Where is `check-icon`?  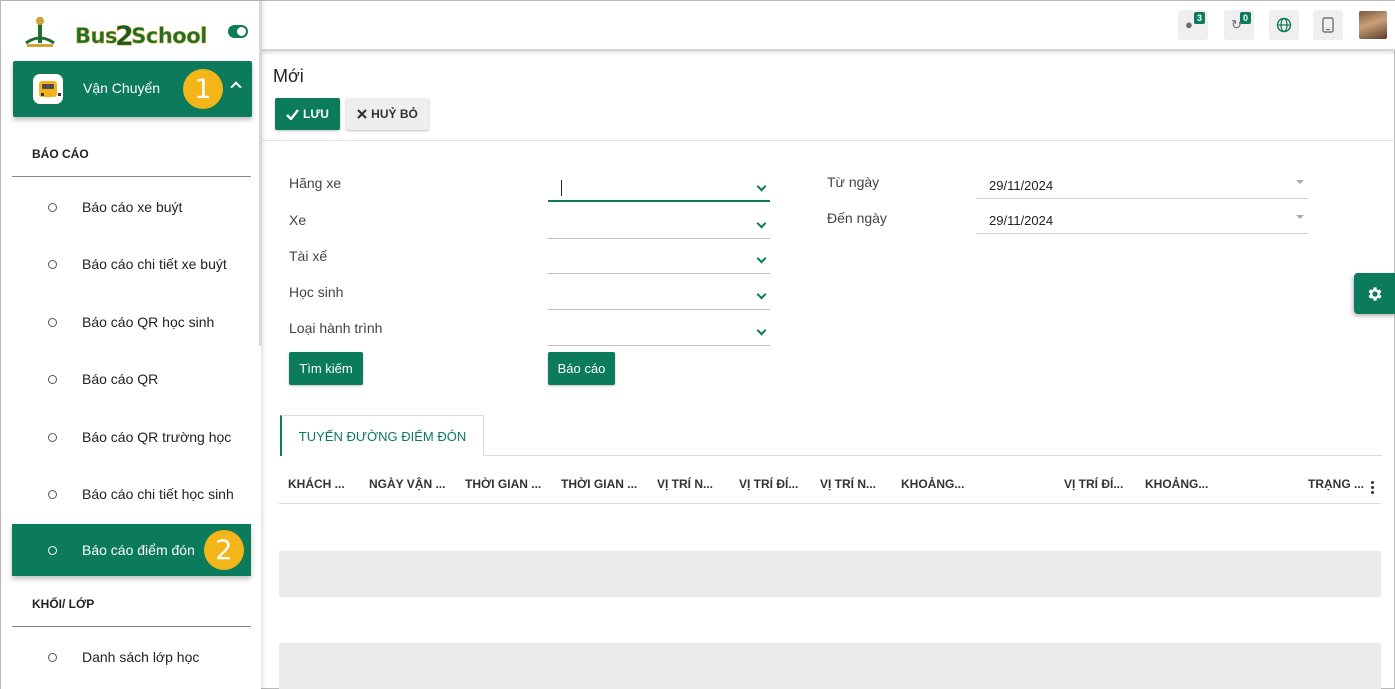 check-icon is located at coordinates (292, 114).